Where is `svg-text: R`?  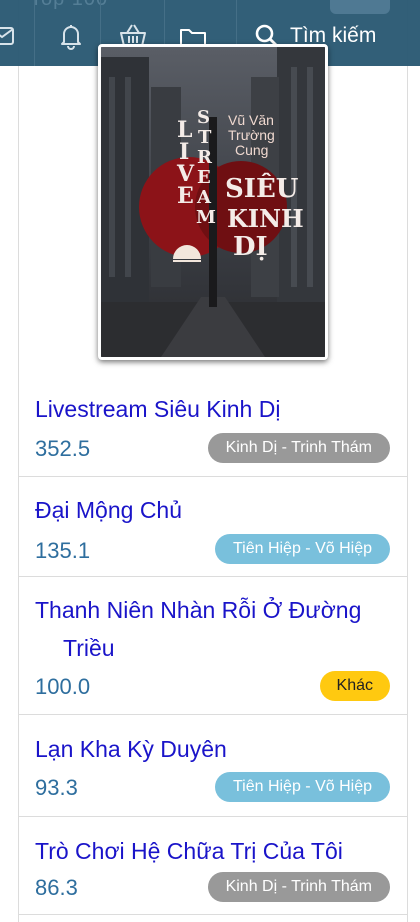 svg-text: R is located at coordinates (205, 157).